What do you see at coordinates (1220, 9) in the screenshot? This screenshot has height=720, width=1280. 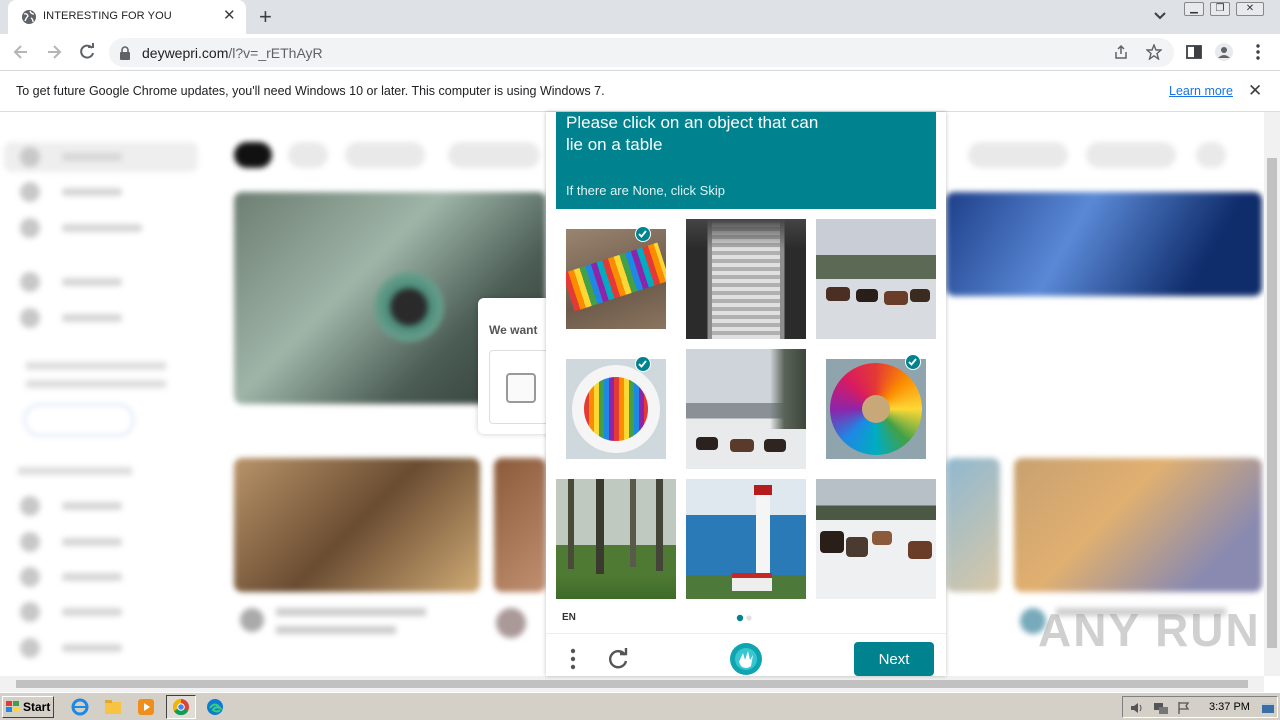 I see `restore-icon: ❐` at bounding box center [1220, 9].